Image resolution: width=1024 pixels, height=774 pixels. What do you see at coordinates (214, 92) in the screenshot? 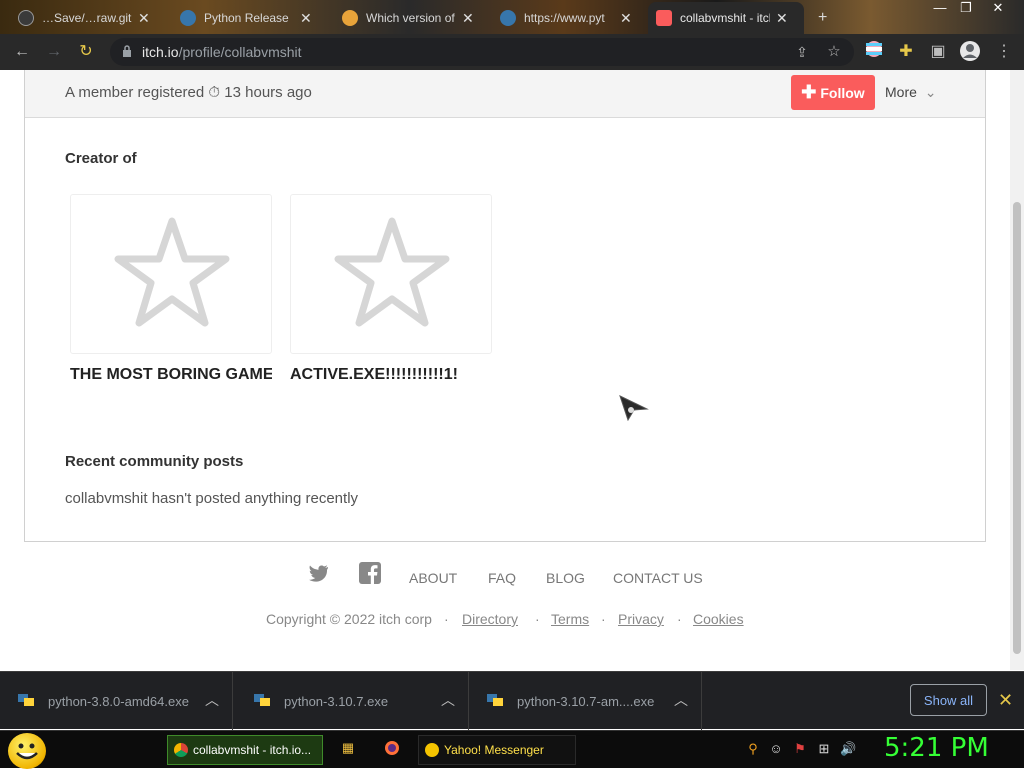
I see `stopwatch-icon: ⏱` at bounding box center [214, 92].